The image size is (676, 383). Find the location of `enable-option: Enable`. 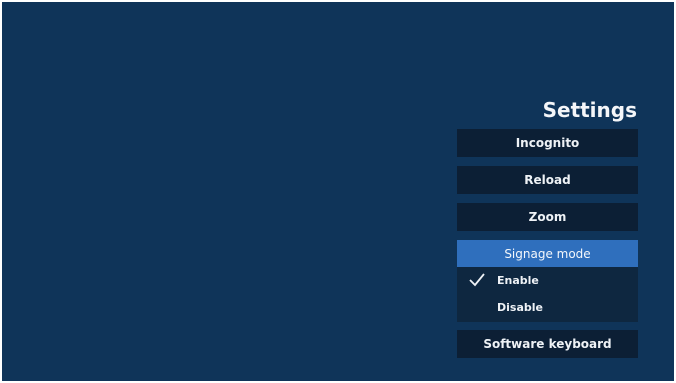

enable-option: Enable is located at coordinates (547, 280).